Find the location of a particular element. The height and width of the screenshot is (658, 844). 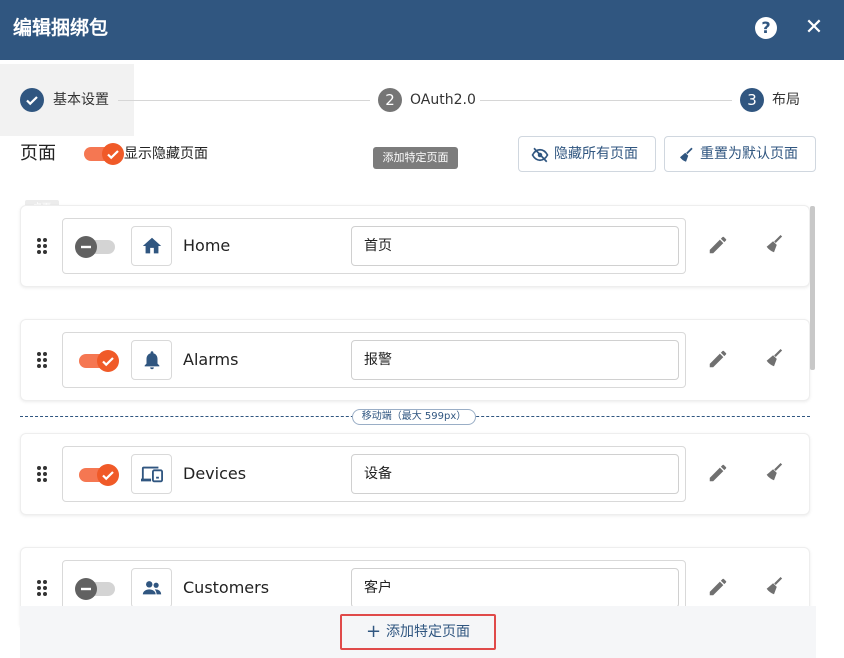

plus-icon: + is located at coordinates (374, 631).